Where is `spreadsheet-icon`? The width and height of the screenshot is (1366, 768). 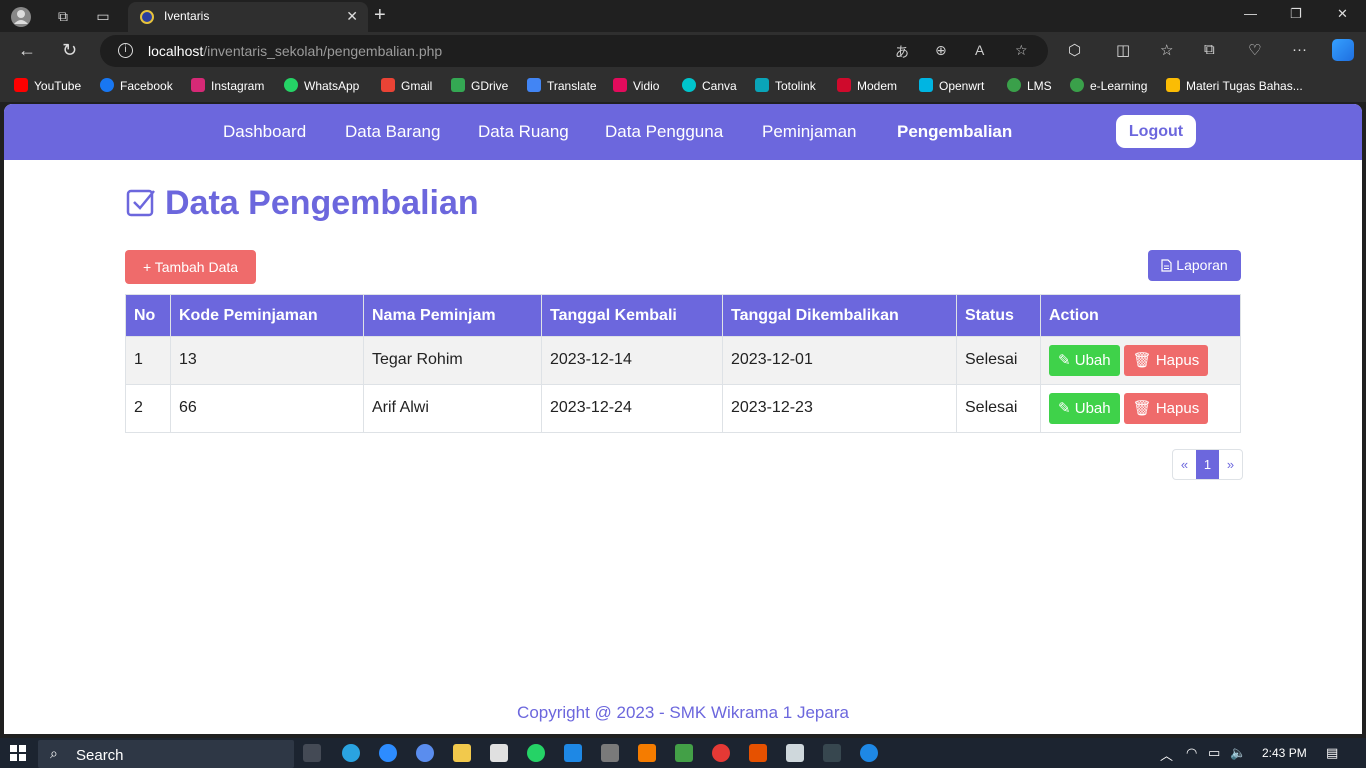
spreadsheet-icon is located at coordinates (684, 753).